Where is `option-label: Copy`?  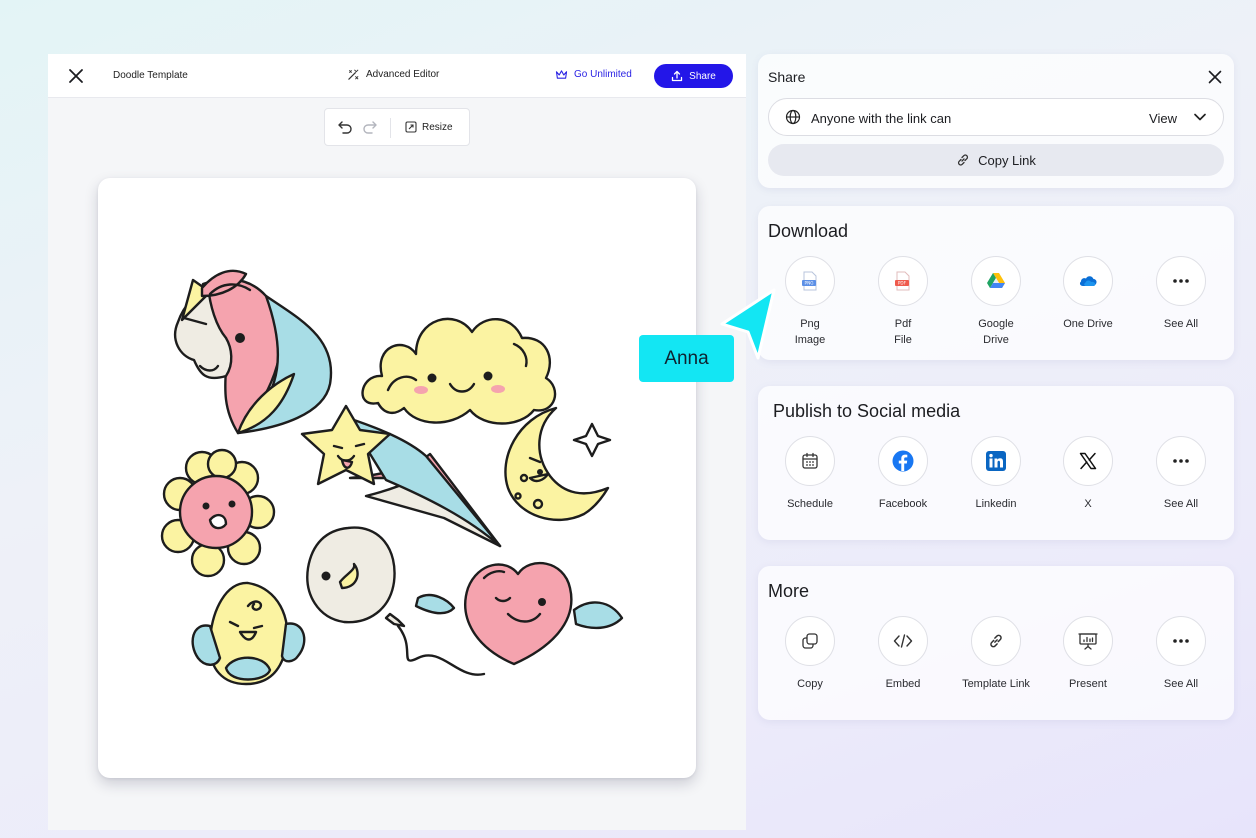 option-label: Copy is located at coordinates (810, 684).